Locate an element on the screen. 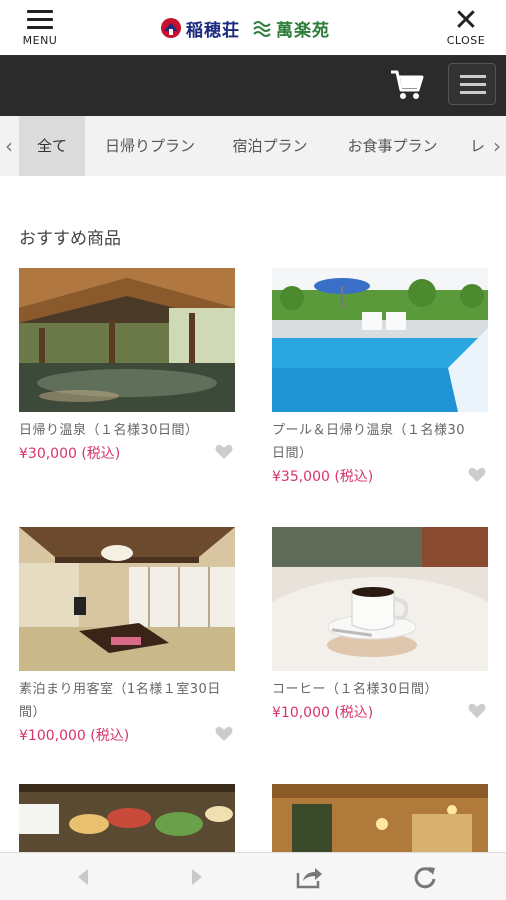  menu-button: MENU is located at coordinates (40, 27).